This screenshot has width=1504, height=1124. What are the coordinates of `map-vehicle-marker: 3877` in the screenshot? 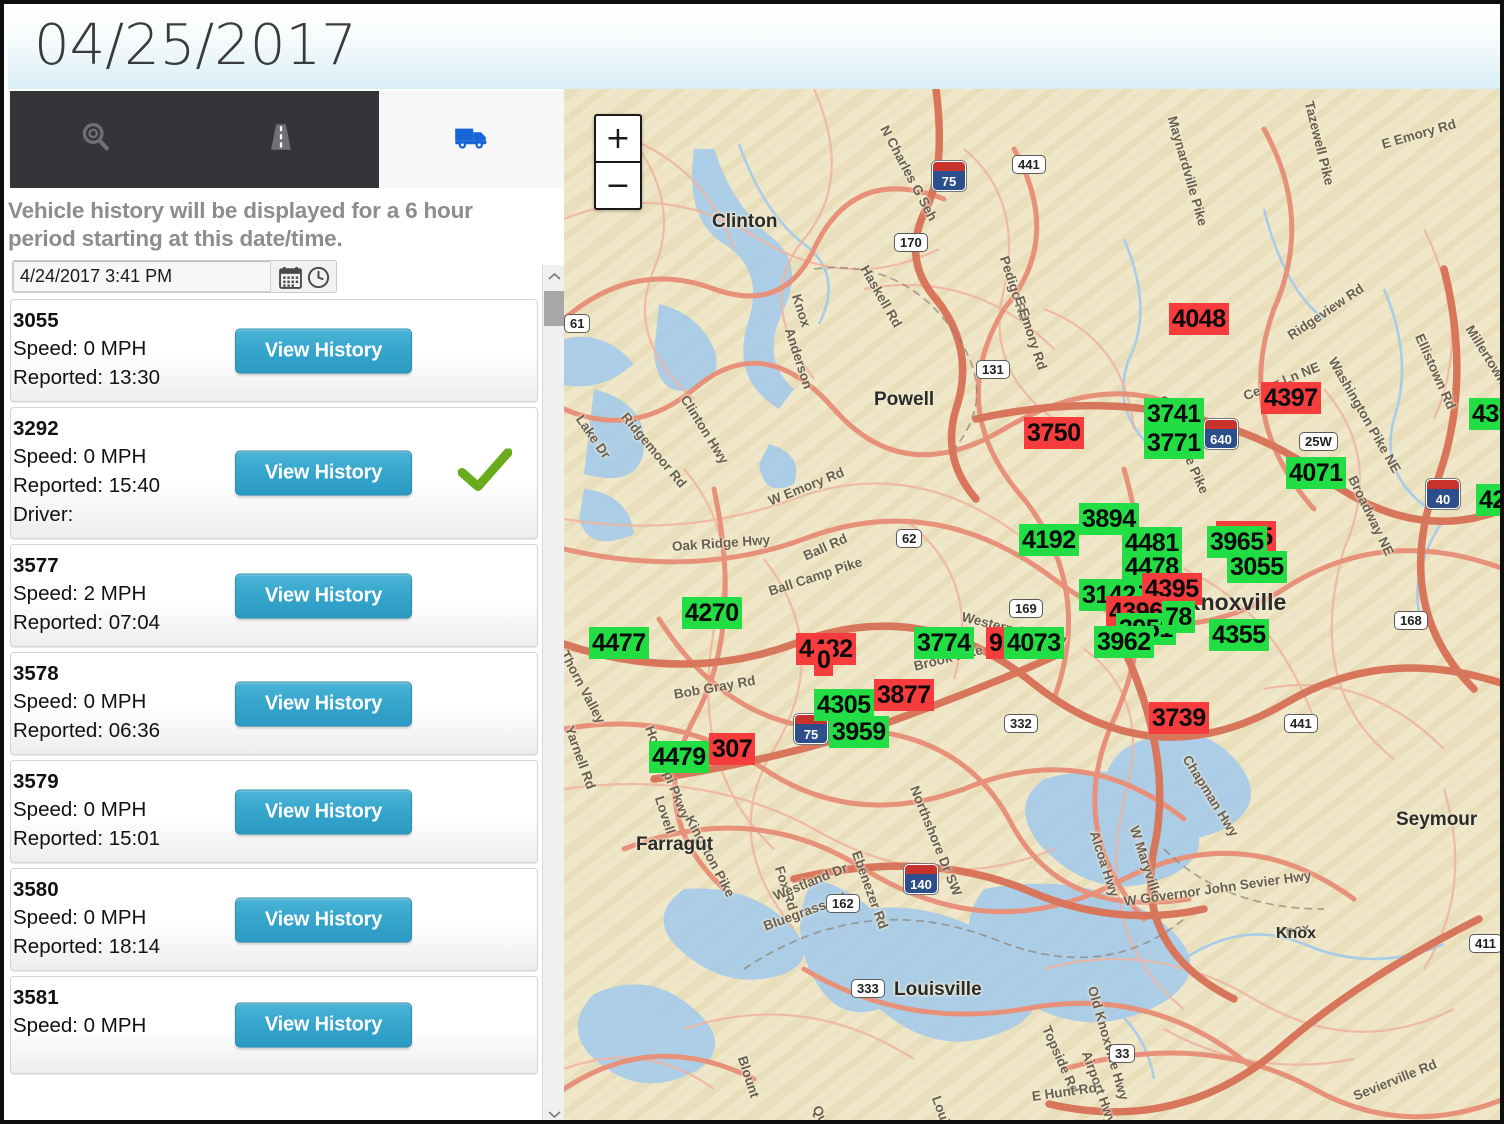 It's located at (904, 695).